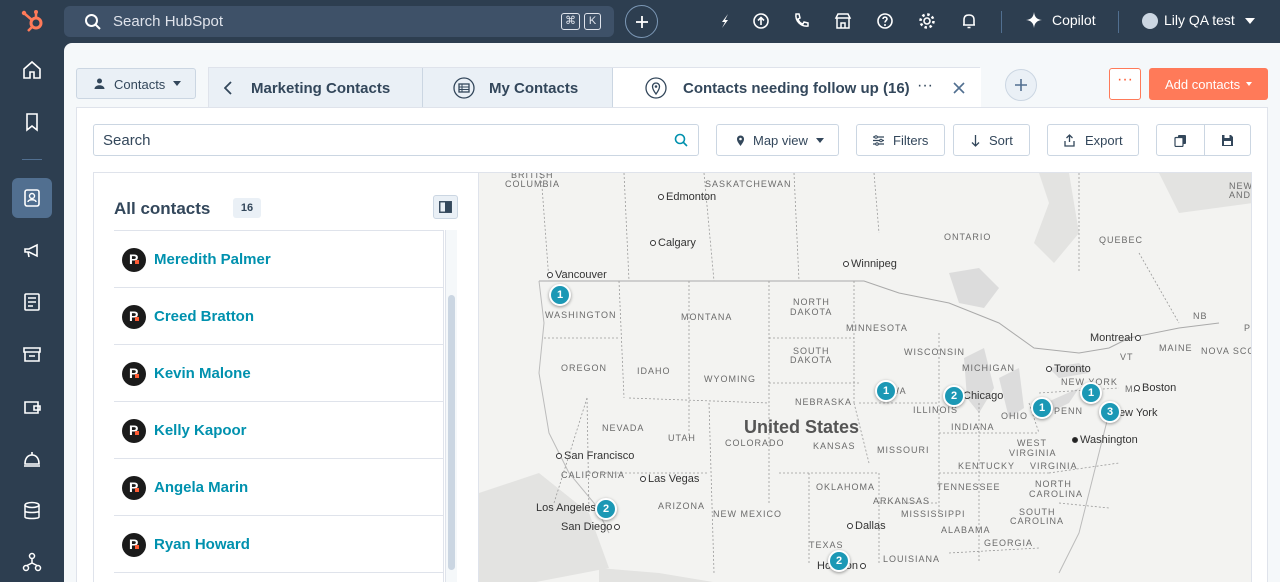 Image resolution: width=1280 pixels, height=582 pixels. What do you see at coordinates (606, 509) in the screenshot?
I see `map-cluster-los-angeles: 2` at bounding box center [606, 509].